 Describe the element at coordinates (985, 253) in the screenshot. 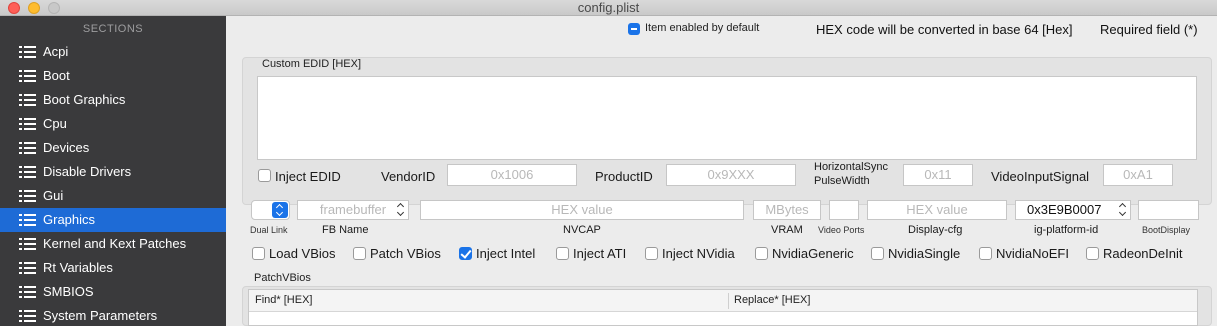

I see `nvidia-no-efi-checkbox` at that location.